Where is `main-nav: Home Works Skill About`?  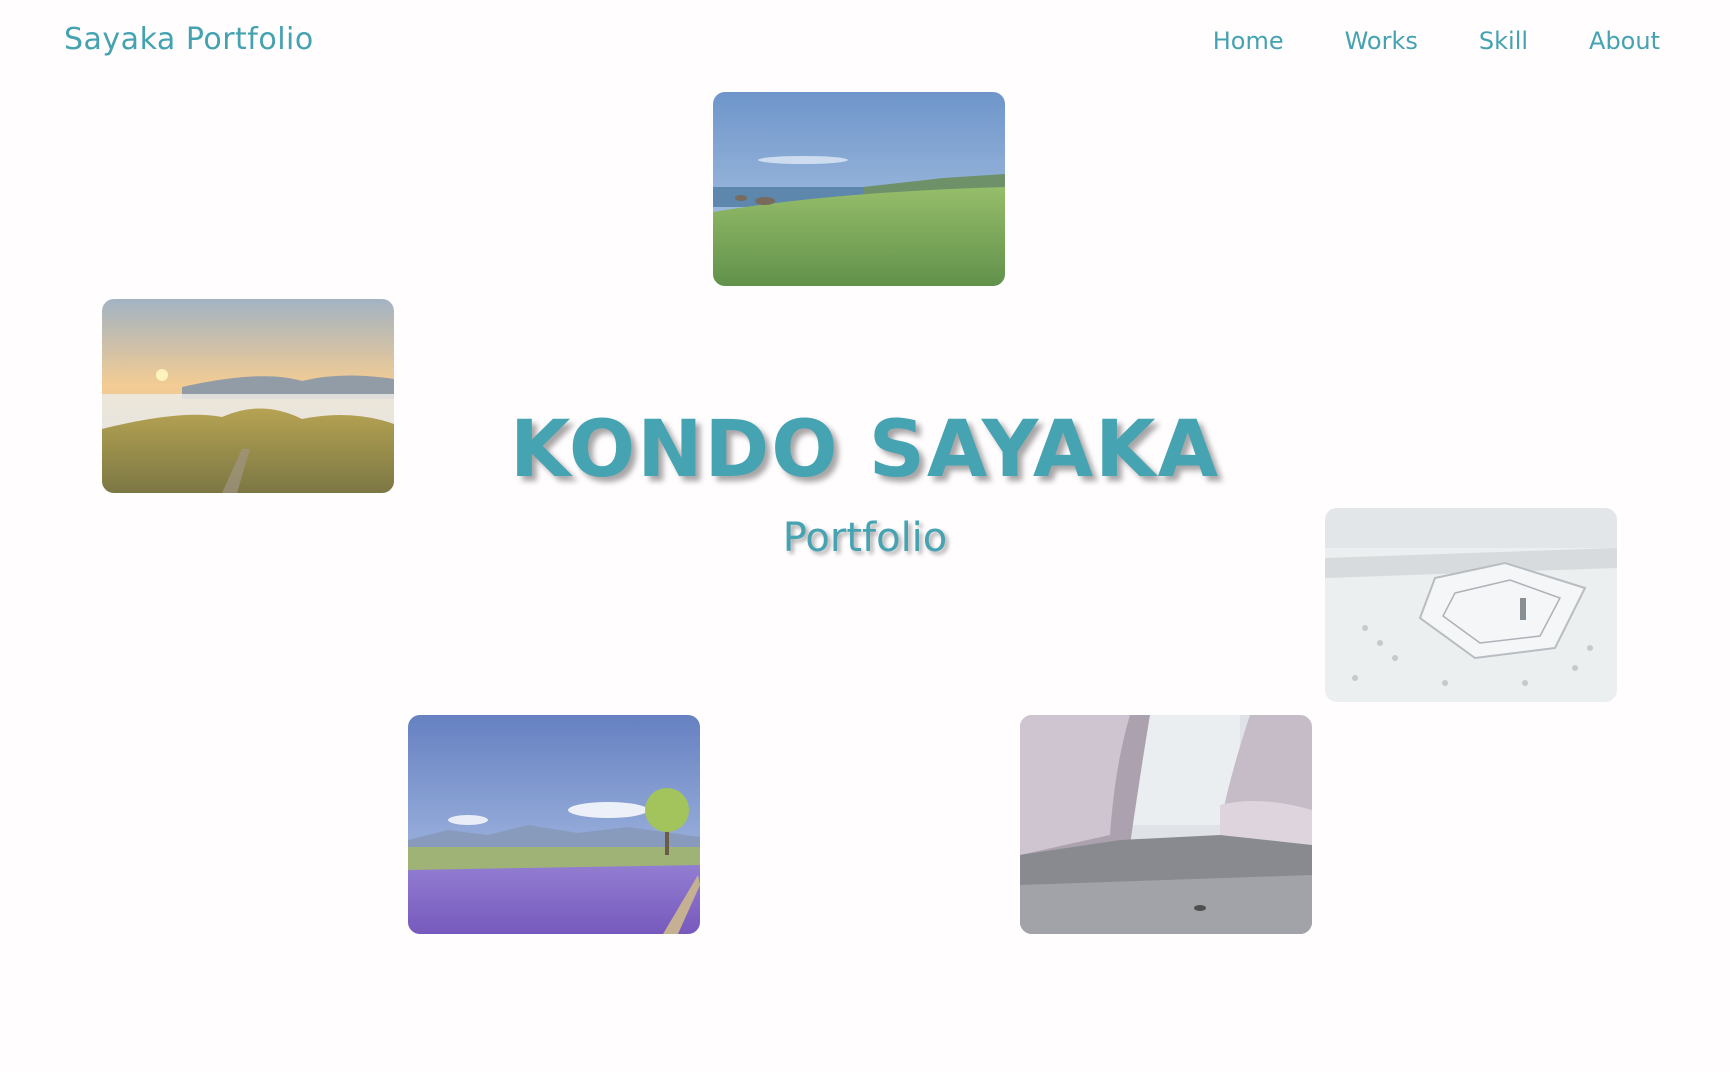 main-nav: Home Works Skill About is located at coordinates (1406, 41).